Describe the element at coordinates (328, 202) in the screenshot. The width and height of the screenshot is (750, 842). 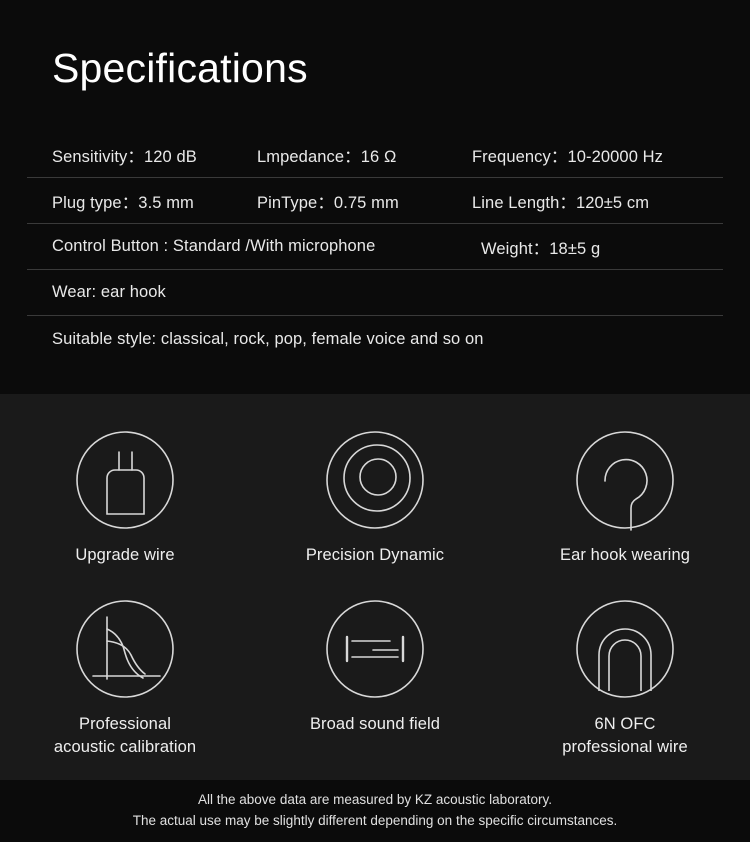
I see `spec-pin-type: PinType：0.75 mm` at that location.